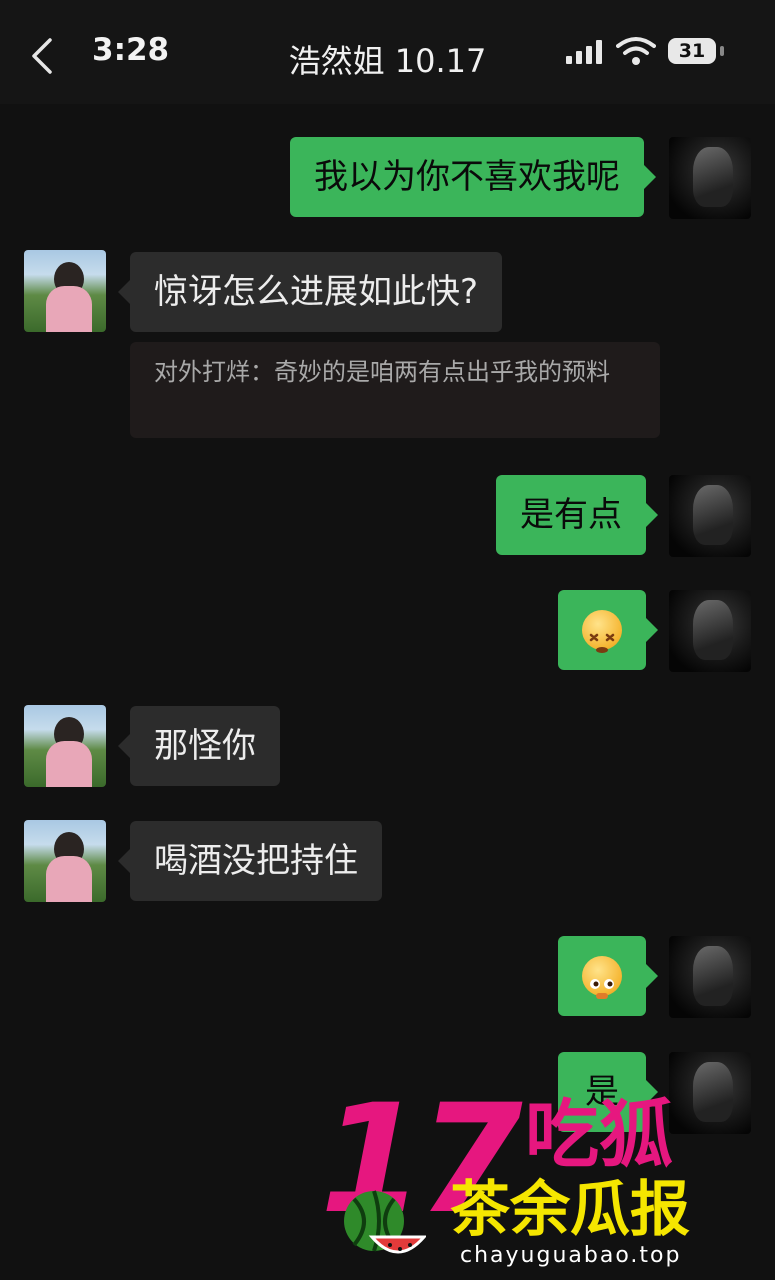 This screenshot has height=1280, width=775. Describe the element at coordinates (199, 746) in the screenshot. I see `message-bubble-received: 那怪你` at that location.